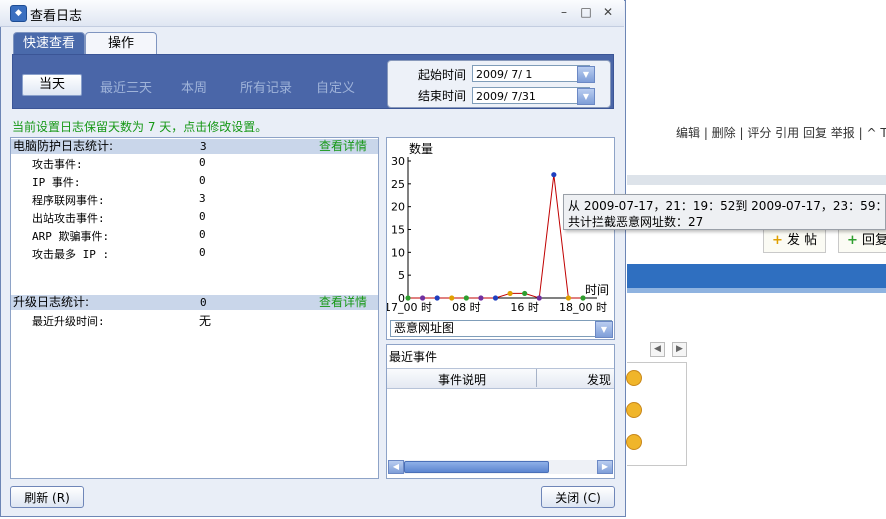  What do you see at coordinates (266, 86) in the screenshot?
I see `filter-all-records: 所有记录` at bounding box center [266, 86].